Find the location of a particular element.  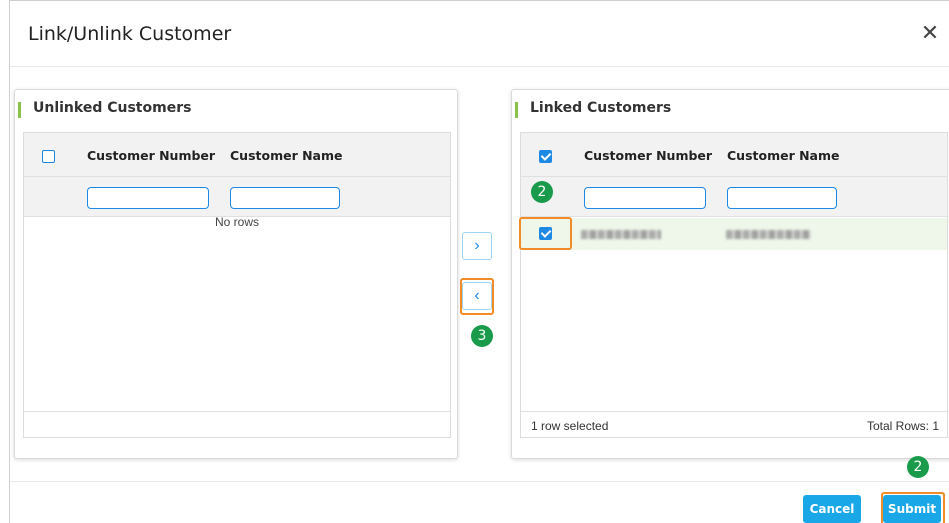

dialog-header: Link/Unlink Customer ✕ is located at coordinates (479, 34).